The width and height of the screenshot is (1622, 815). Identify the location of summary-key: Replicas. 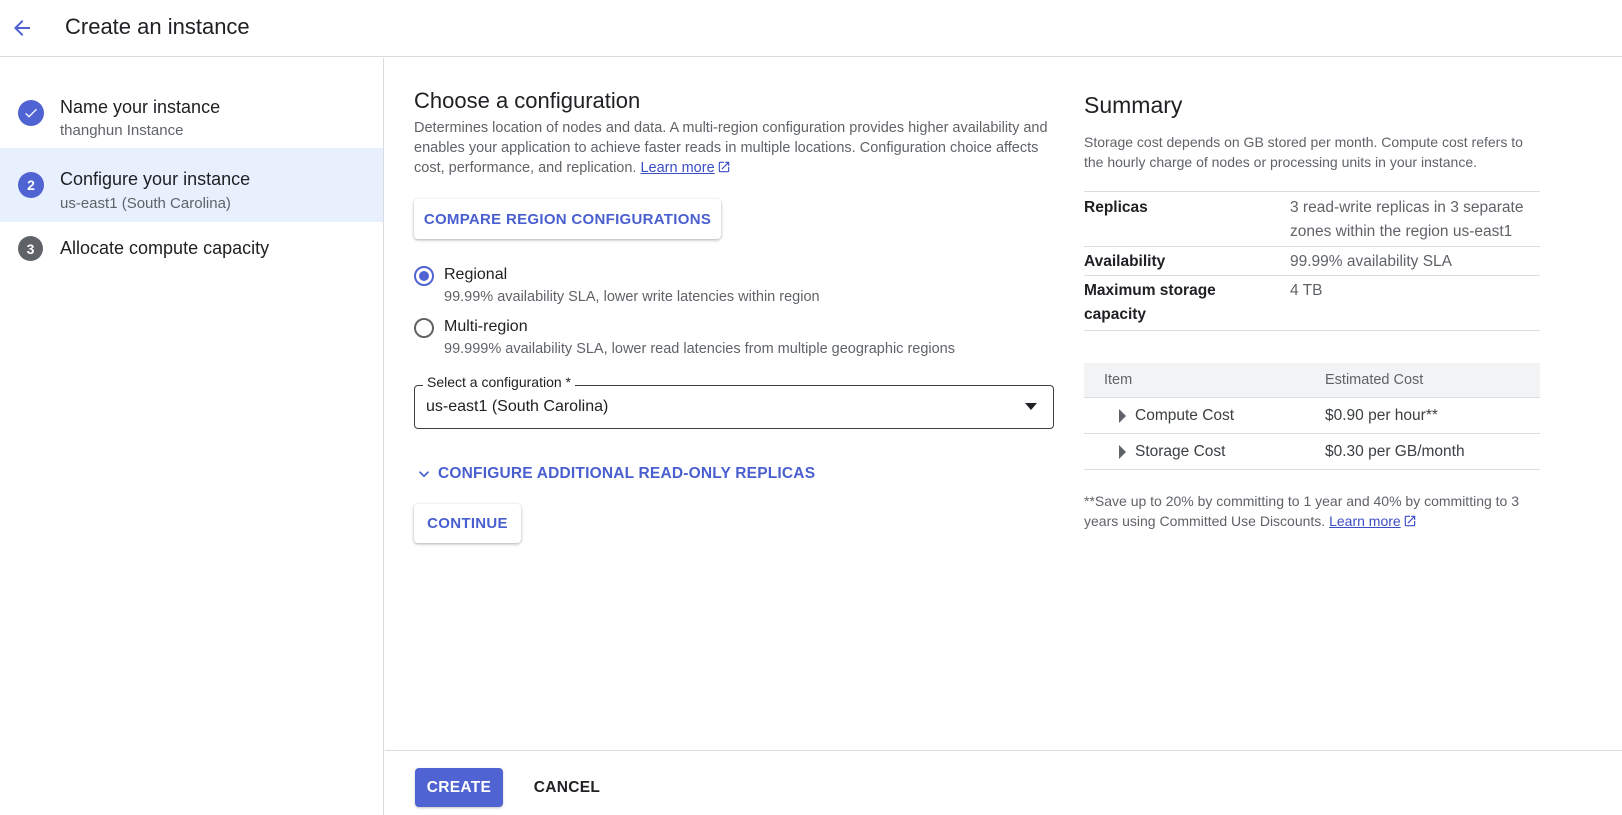
(1116, 207).